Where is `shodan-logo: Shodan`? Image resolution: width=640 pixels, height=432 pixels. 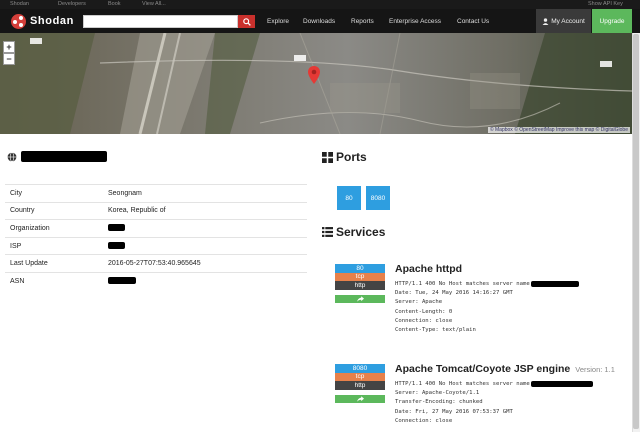
shodan-logo: Shodan is located at coordinates (42, 21).